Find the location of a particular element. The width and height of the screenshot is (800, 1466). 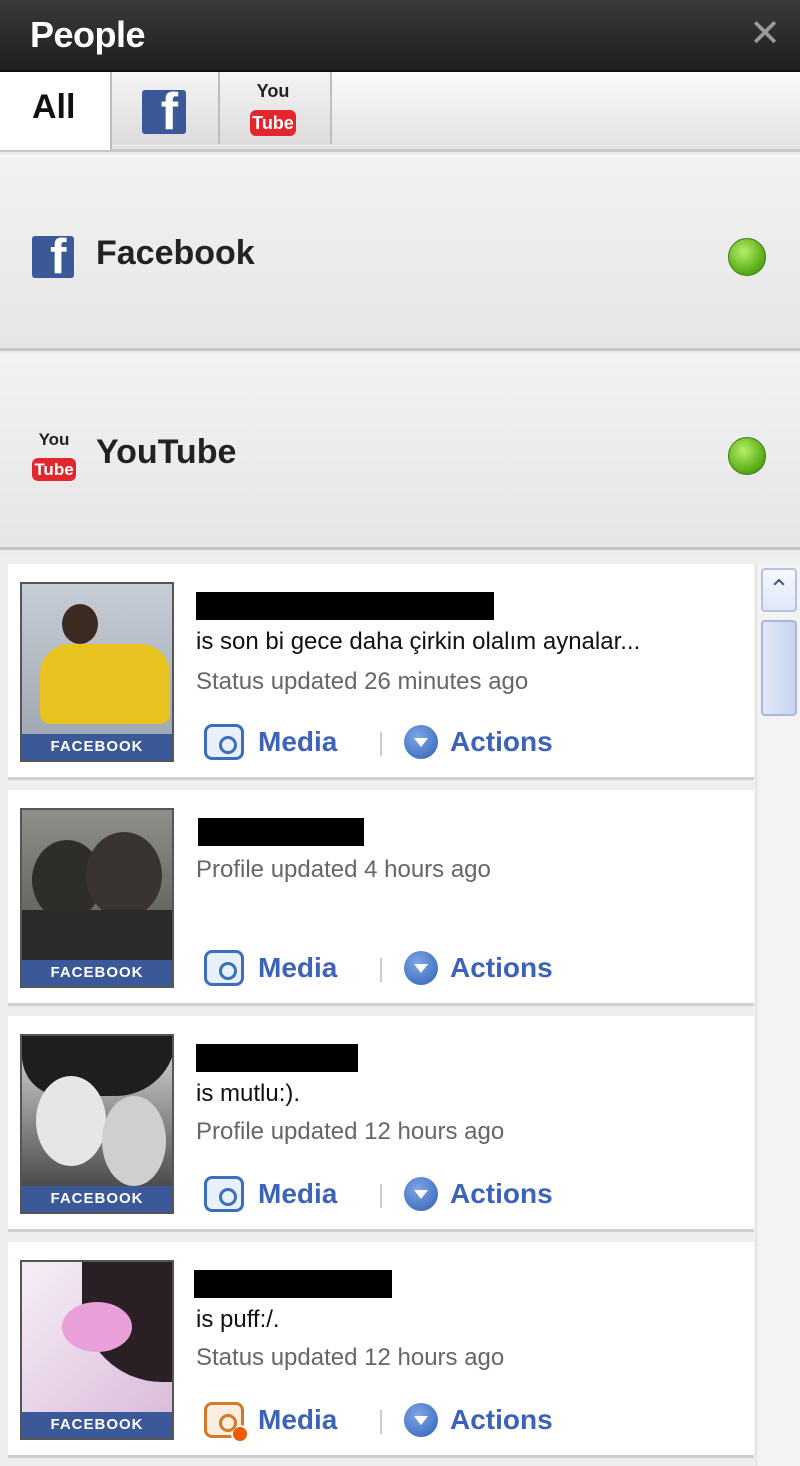

tab-bar: All You Tube is located at coordinates (400, 112).